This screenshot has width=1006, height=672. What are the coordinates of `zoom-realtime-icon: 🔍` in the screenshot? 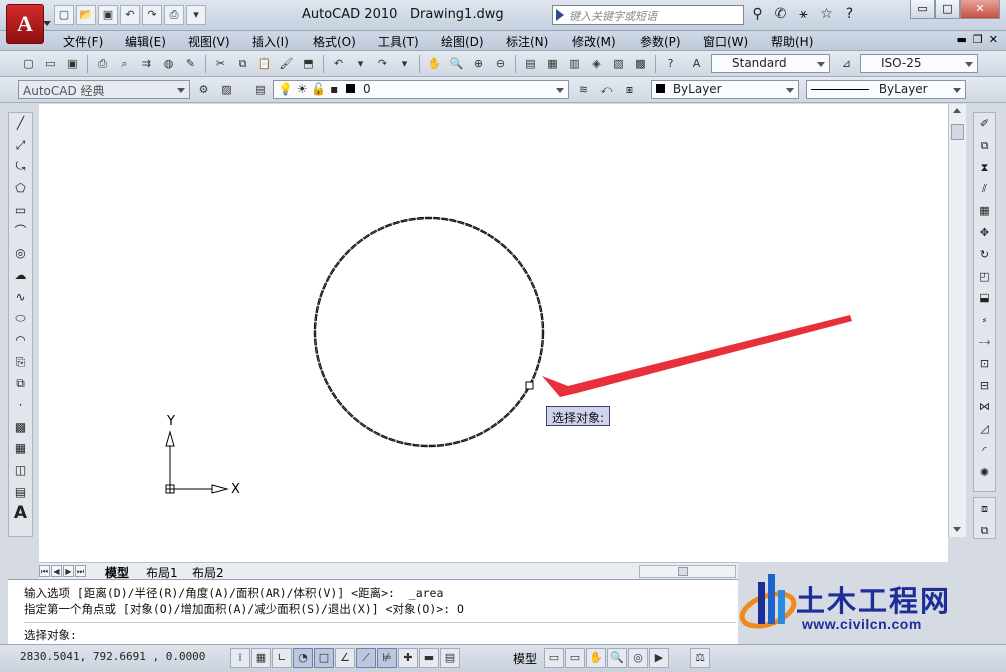 It's located at (456, 64).